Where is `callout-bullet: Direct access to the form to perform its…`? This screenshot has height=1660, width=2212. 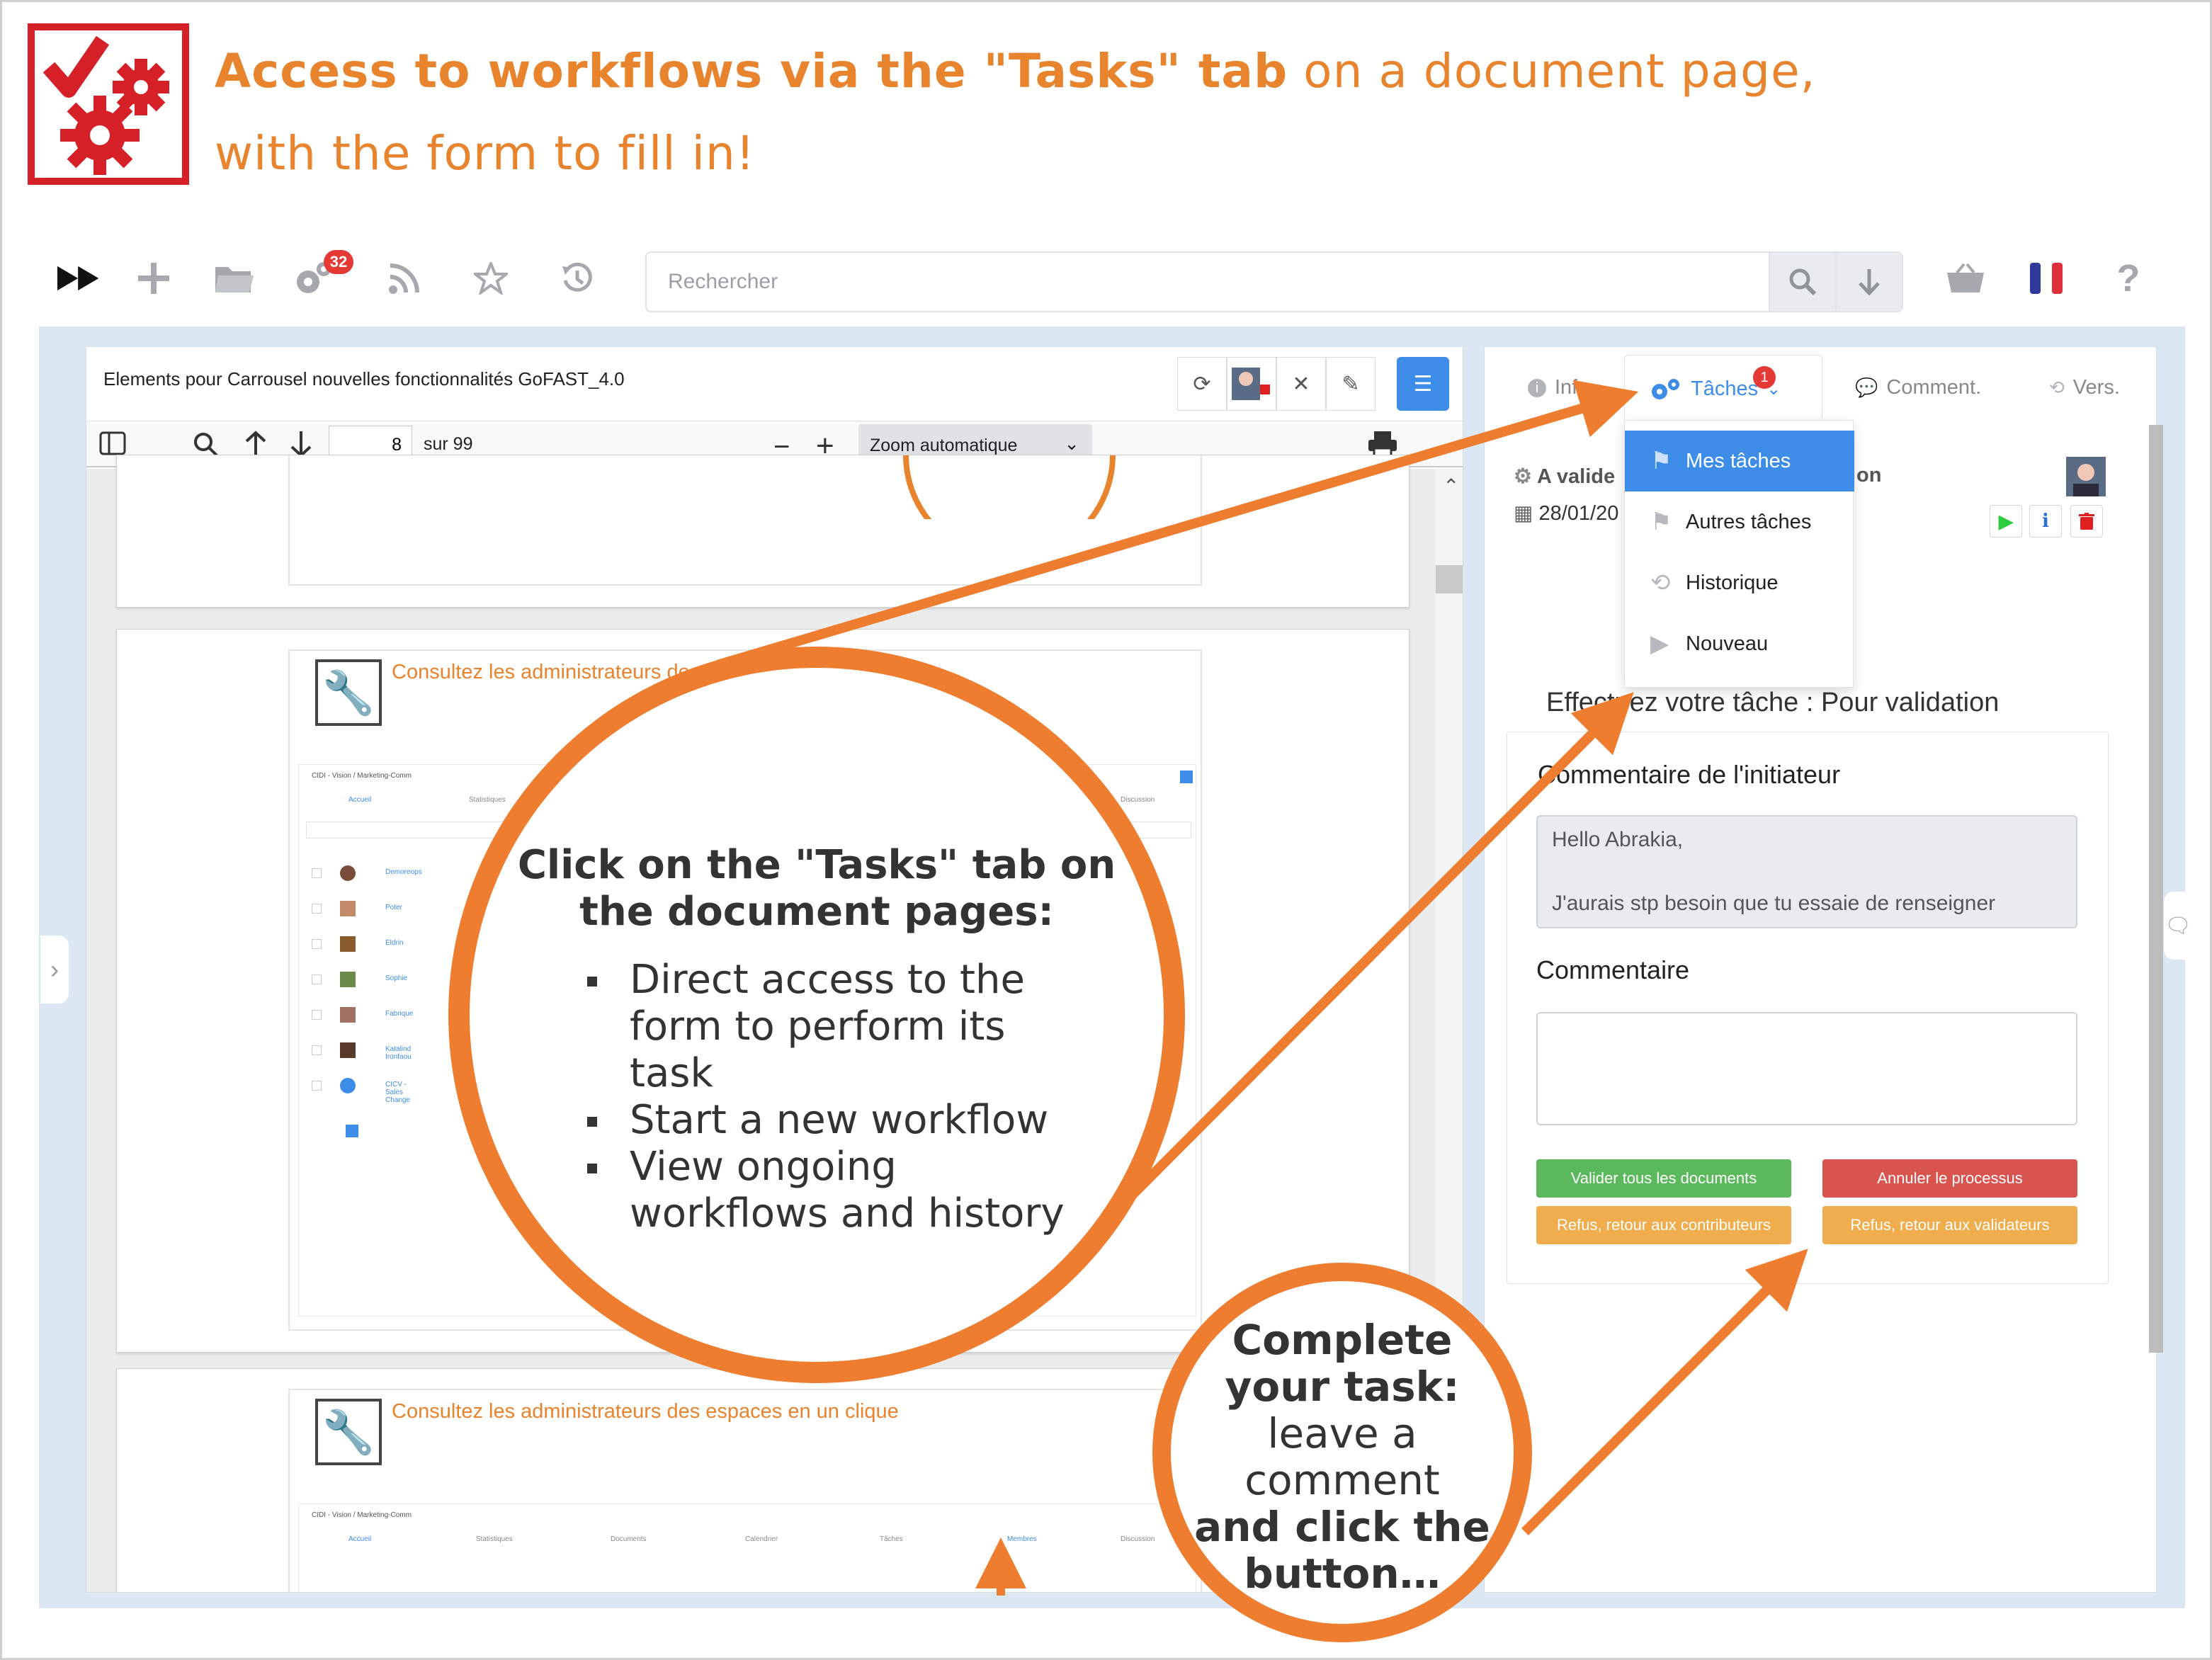
callout-bullet: Direct access to the form to perform its… is located at coordinates (842, 1027).